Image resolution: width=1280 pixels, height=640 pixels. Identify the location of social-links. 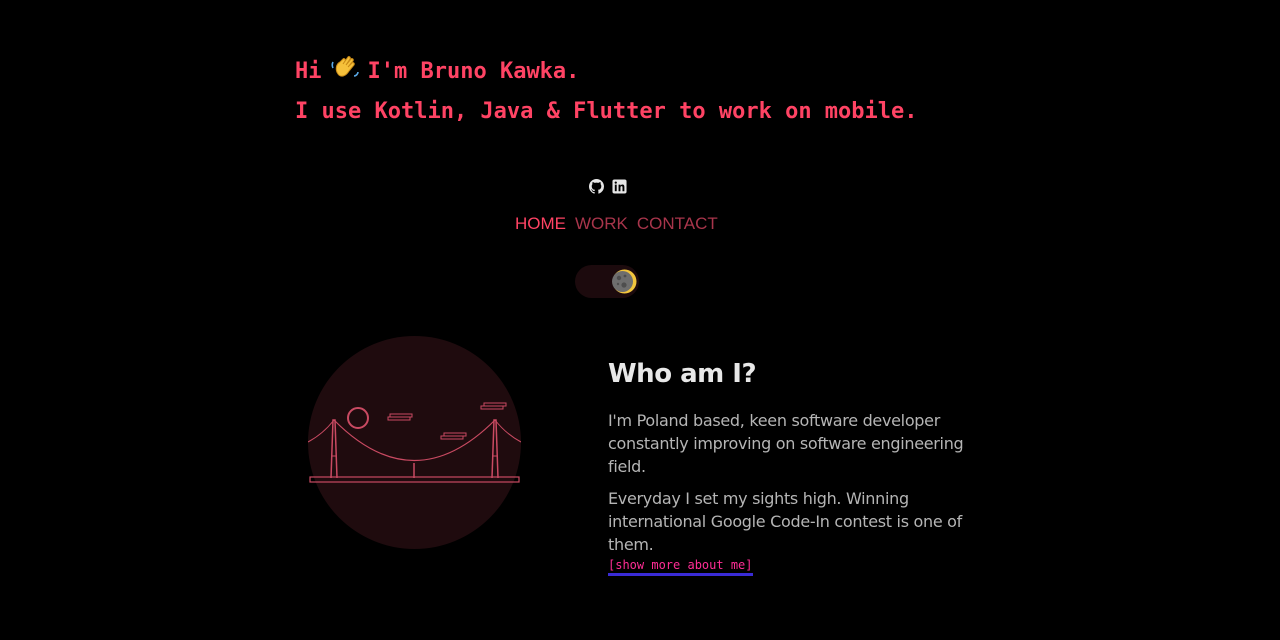
(608, 186).